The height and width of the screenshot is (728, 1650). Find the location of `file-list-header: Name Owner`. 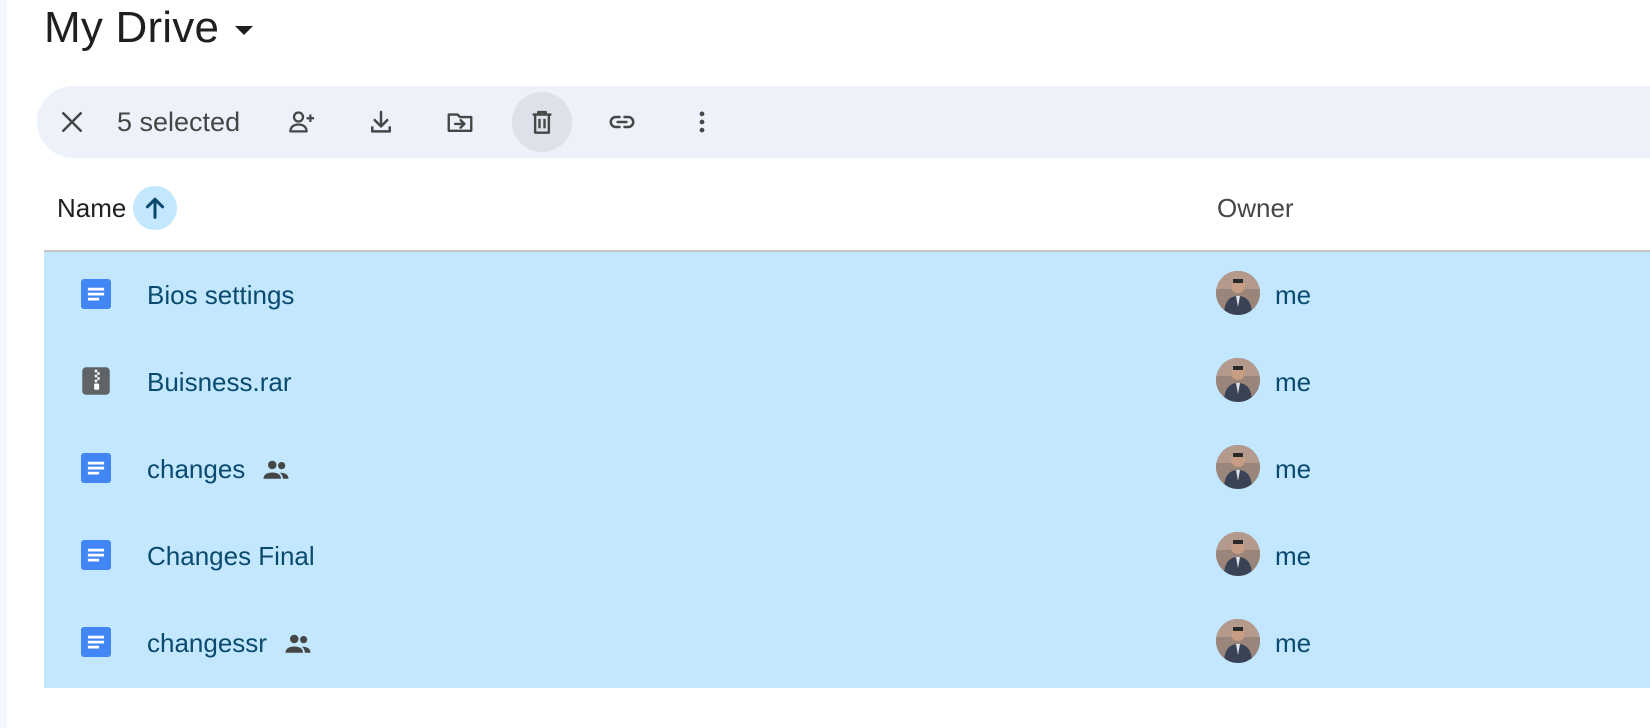

file-list-header: Name Owner is located at coordinates (847, 209).